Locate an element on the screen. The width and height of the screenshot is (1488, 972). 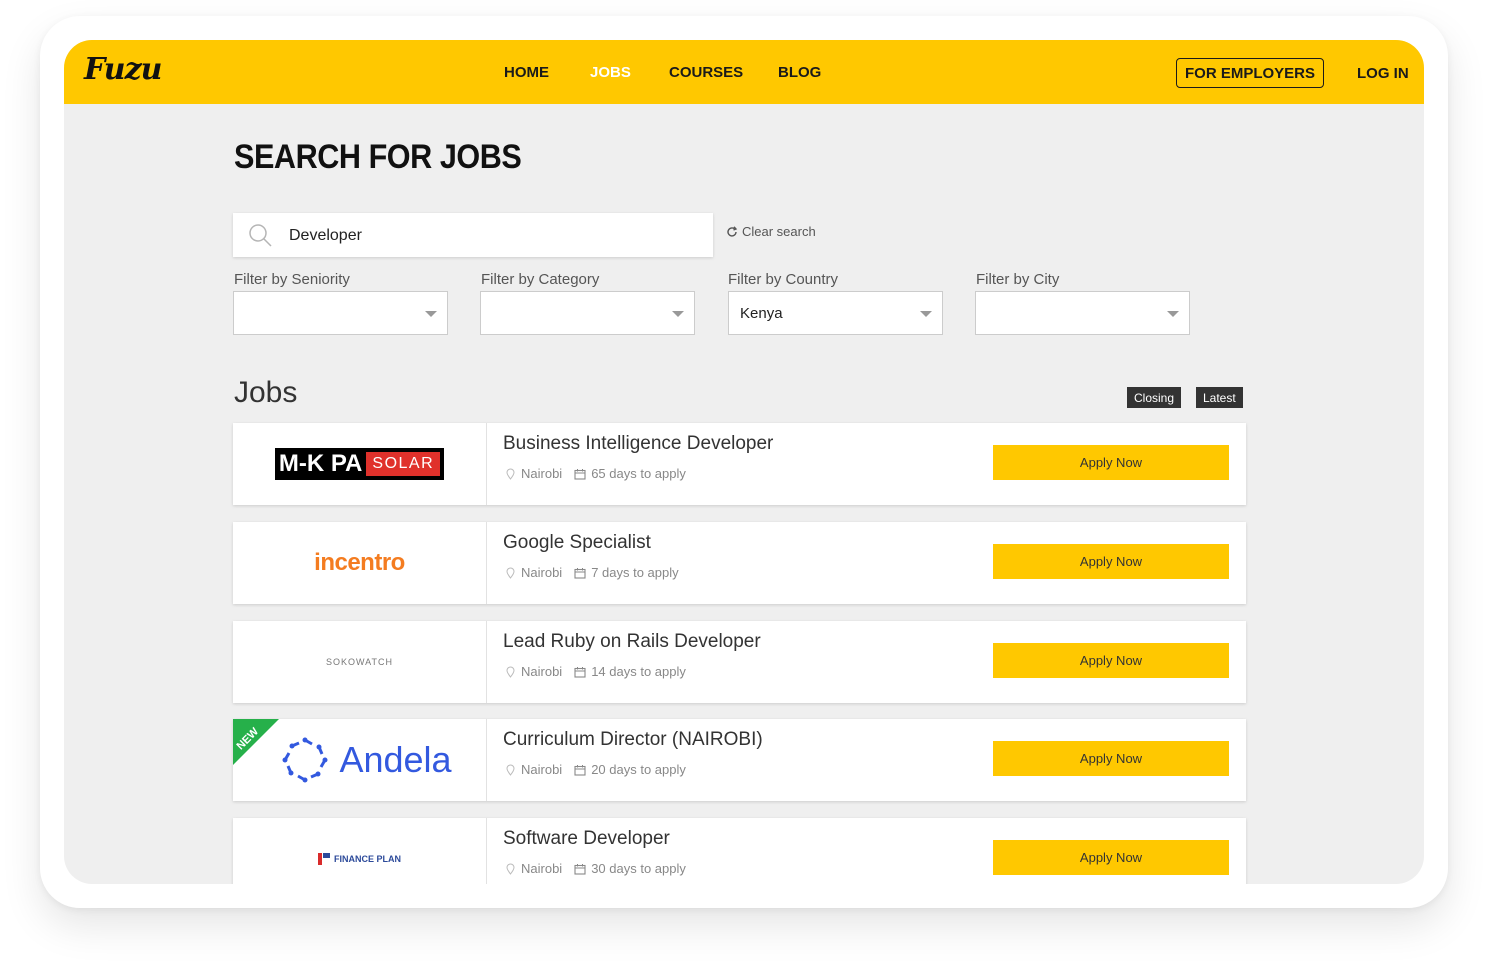
search-icon is located at coordinates (260, 235).